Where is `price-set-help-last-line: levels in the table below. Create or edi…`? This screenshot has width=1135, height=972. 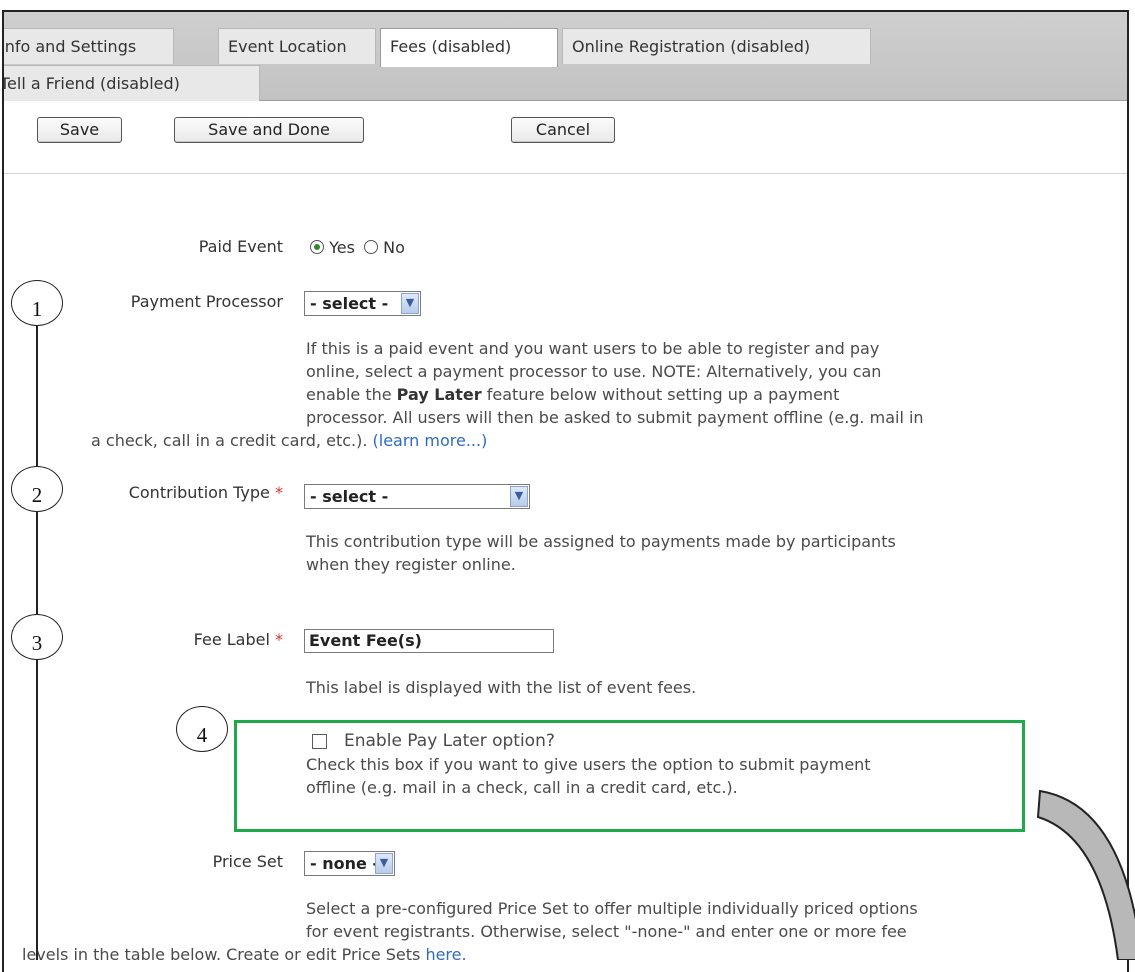
price-set-help-last-line: levels in the table below. Create or edi… is located at coordinates (244, 954).